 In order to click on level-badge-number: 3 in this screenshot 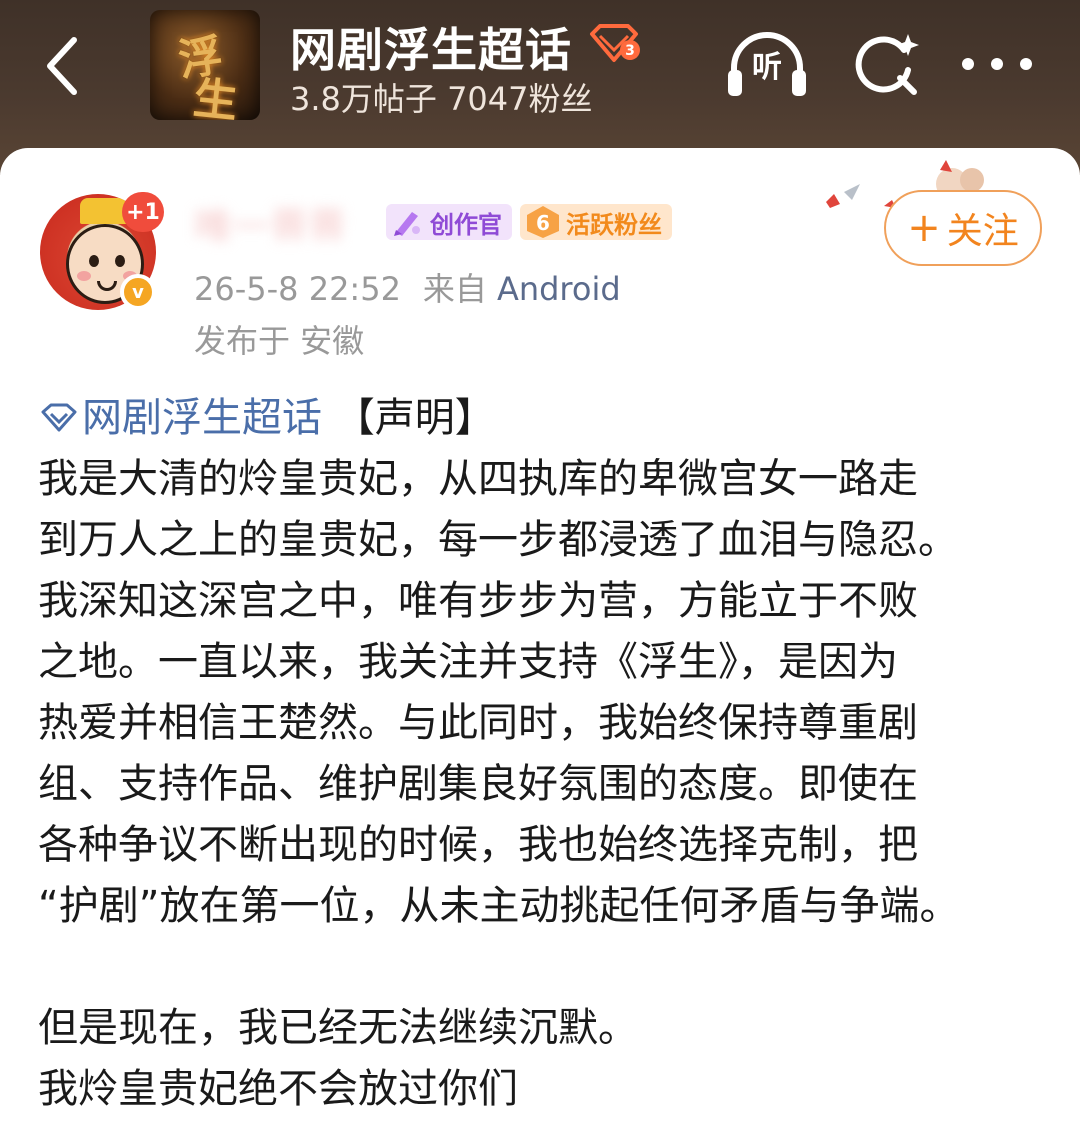, I will do `click(630, 51)`.